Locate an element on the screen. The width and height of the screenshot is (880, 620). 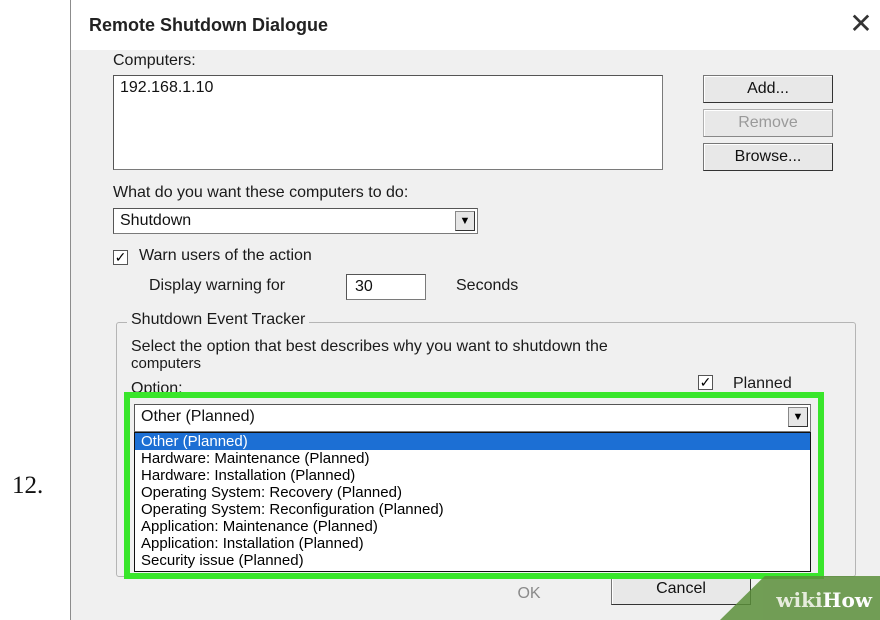
dropdown-option: Application: Maintenance (Planned) is located at coordinates (472, 526).